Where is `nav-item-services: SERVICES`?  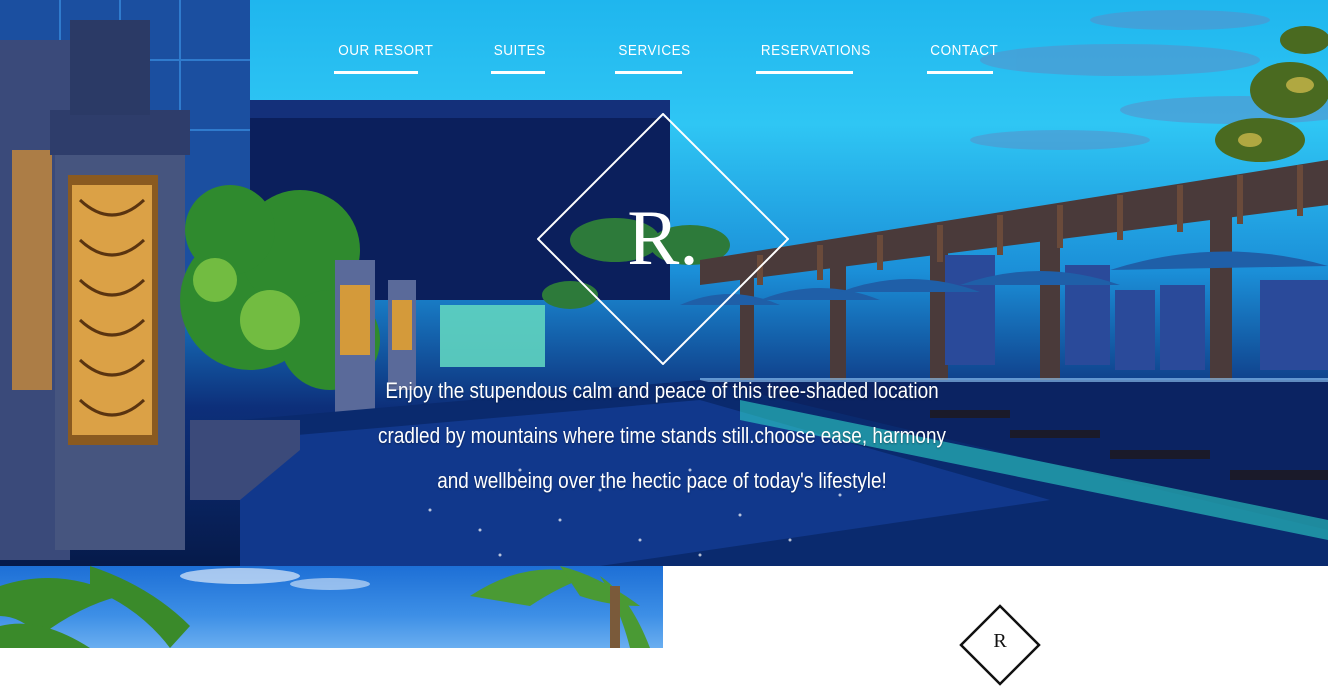 nav-item-services: SERVICES is located at coordinates (653, 56).